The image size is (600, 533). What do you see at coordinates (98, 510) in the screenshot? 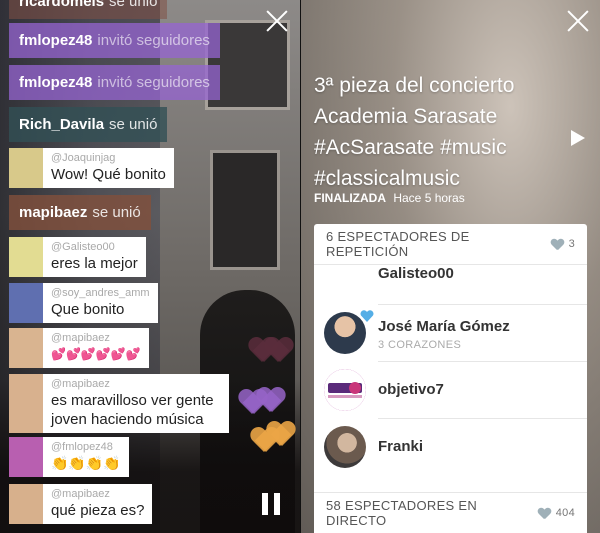
I see `comment-text: qué pieza es?` at bounding box center [98, 510].